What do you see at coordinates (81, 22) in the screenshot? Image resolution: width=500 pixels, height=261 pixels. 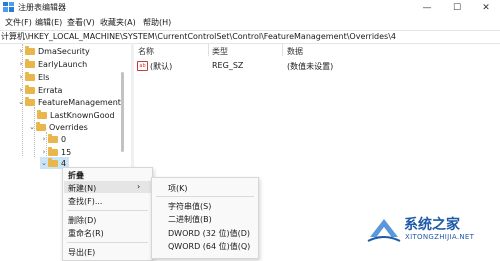 I see `menu-view: 查看(V)` at bounding box center [81, 22].